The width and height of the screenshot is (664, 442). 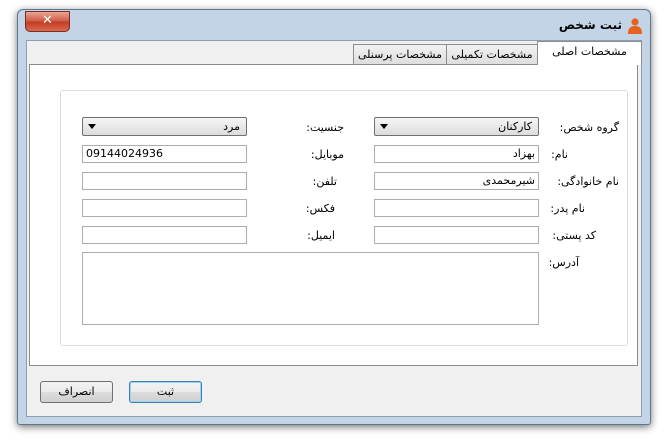 What do you see at coordinates (567, 208) in the screenshot?
I see `father-name-label: نام پدر:` at bounding box center [567, 208].